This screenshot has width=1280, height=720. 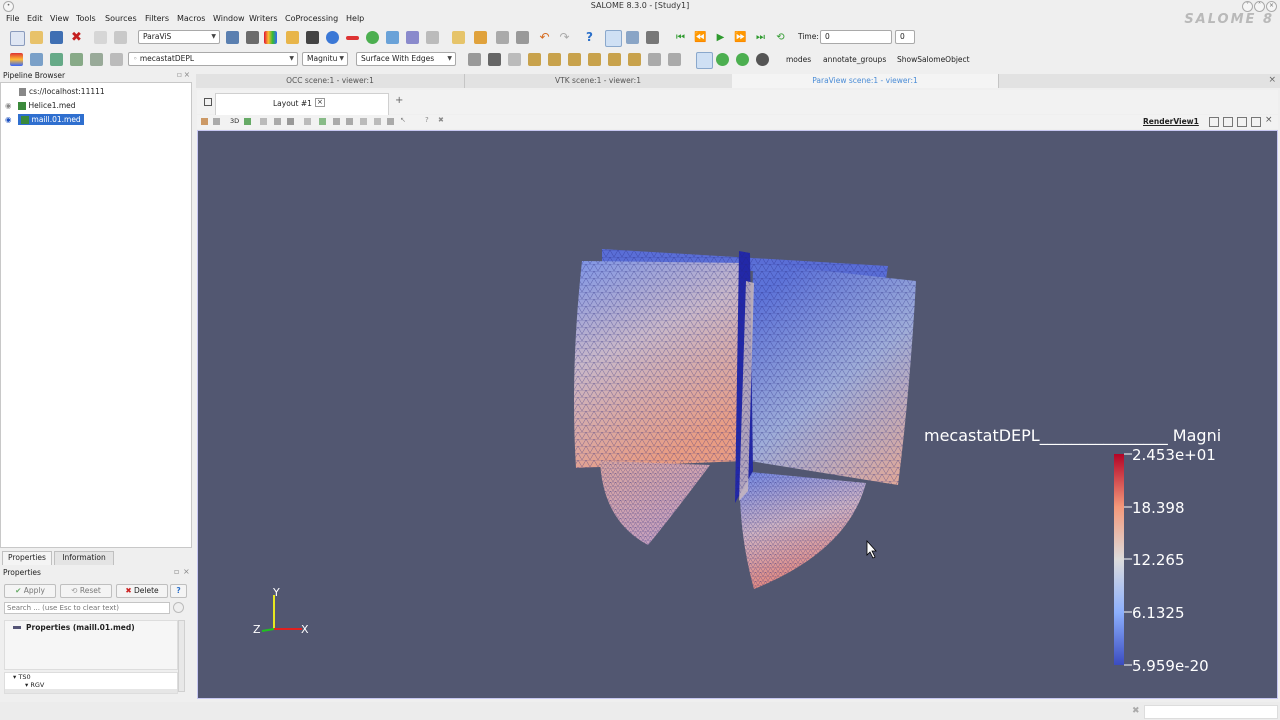 I want to click on close-panel-icon: ×, so click(x=187, y=74).